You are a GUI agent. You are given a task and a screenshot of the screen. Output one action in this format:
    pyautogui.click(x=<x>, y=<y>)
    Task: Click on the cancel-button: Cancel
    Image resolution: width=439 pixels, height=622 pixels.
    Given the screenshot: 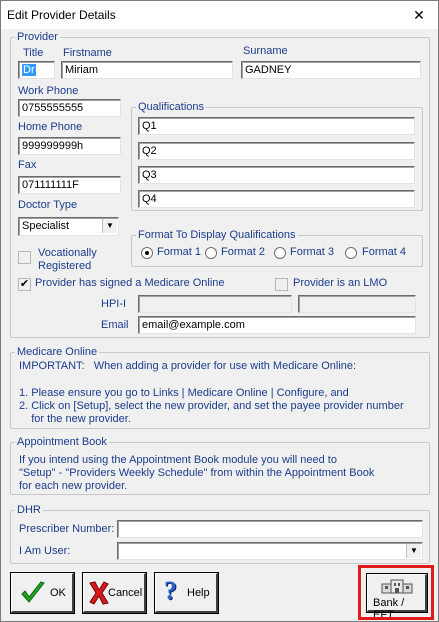 What is the action you would take?
    pyautogui.click(x=114, y=593)
    